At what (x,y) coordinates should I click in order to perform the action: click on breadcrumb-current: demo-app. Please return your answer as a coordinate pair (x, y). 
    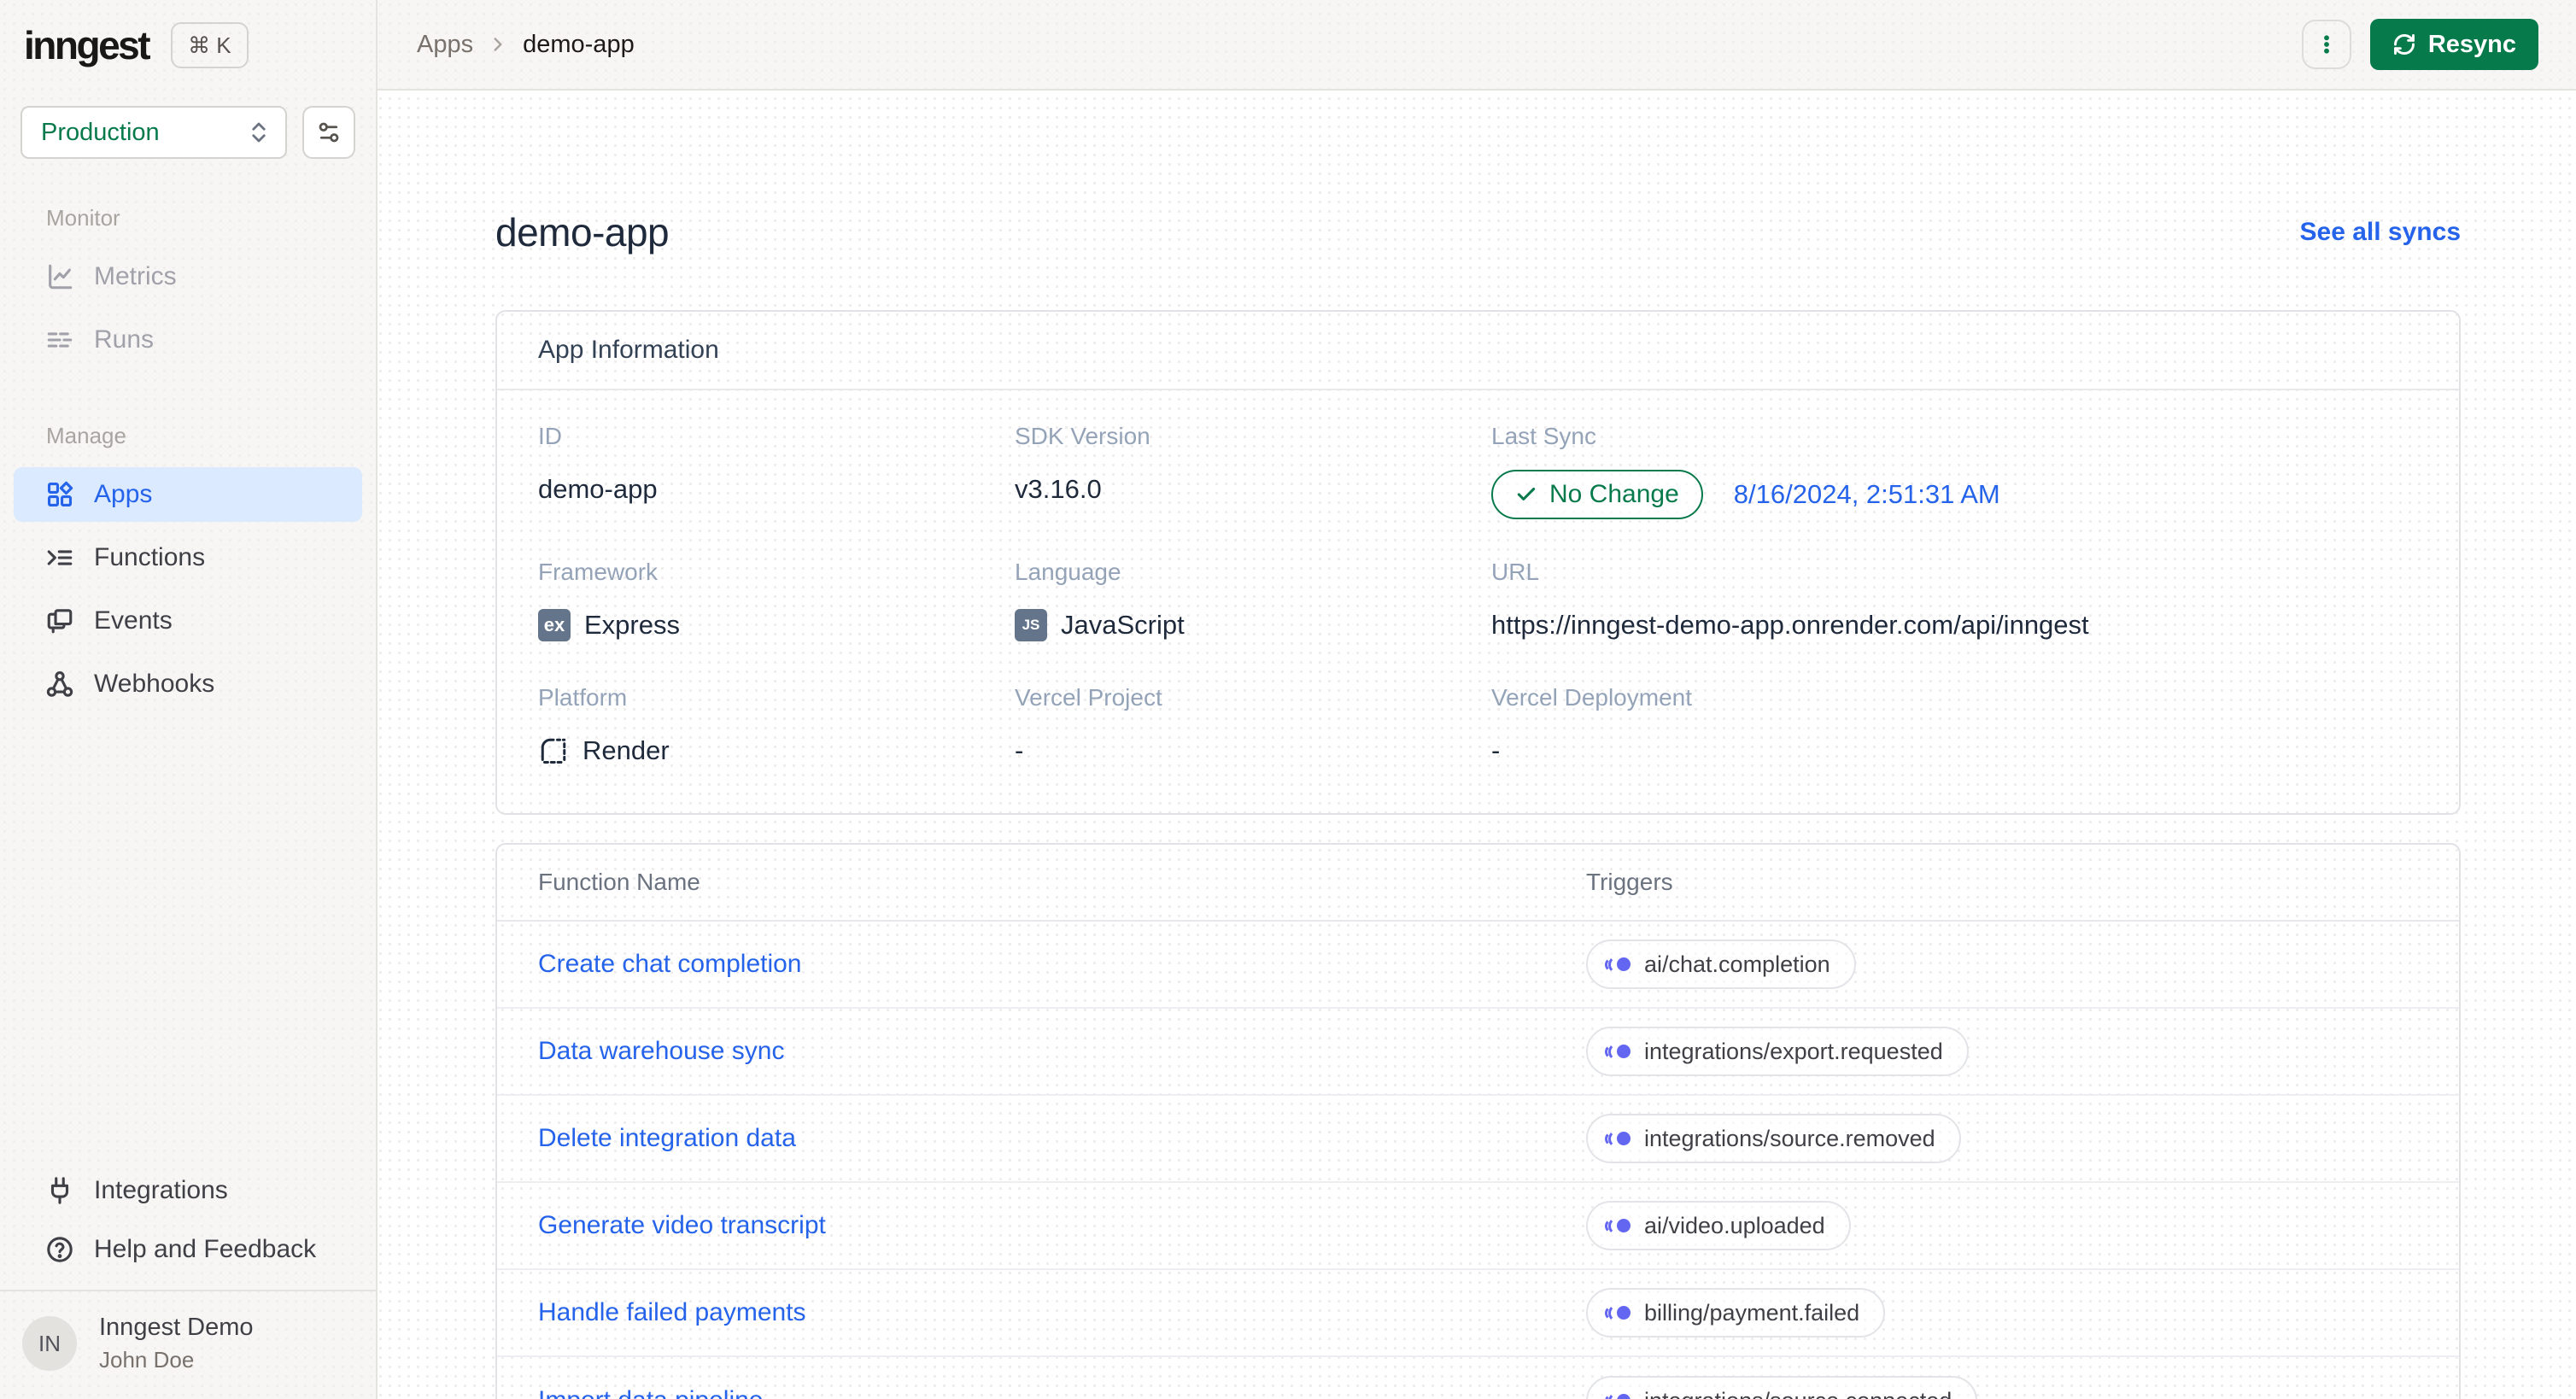
    Looking at the image, I should click on (579, 44).